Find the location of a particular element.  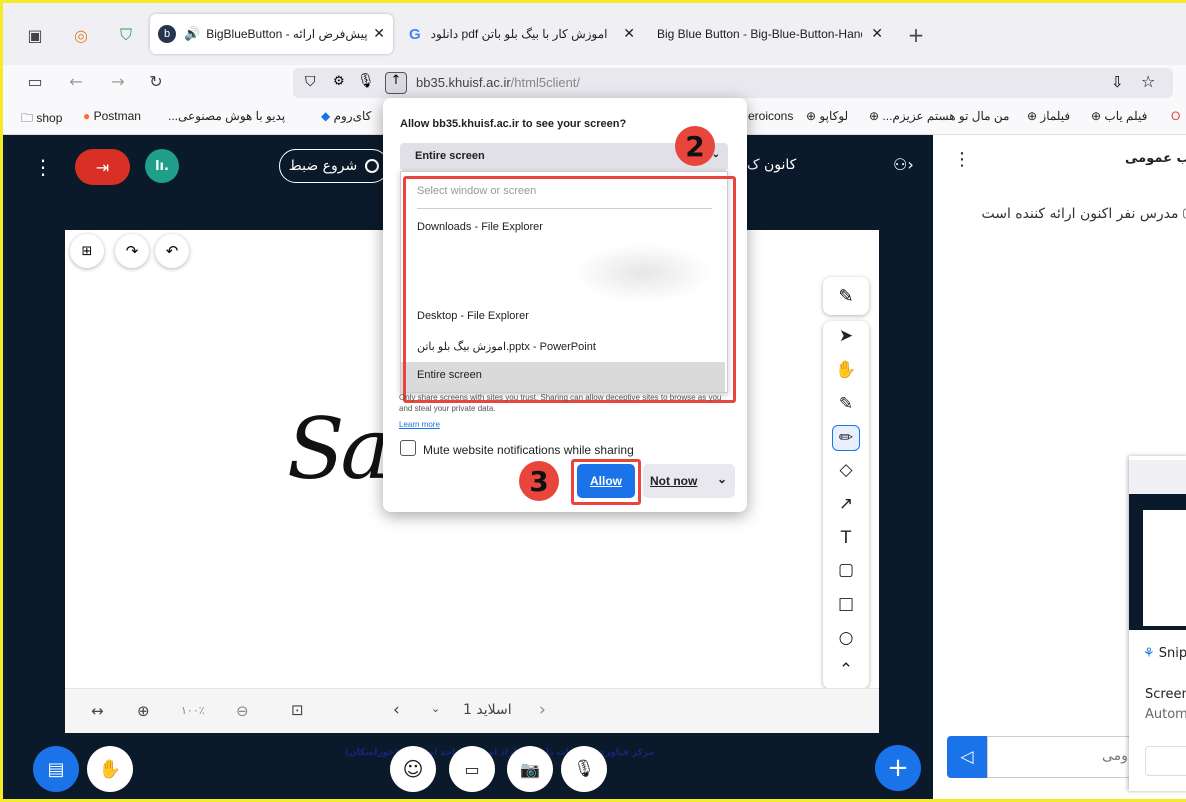

bookmark-film-yab: ⊕ فیلم یاب is located at coordinates (1119, 116).